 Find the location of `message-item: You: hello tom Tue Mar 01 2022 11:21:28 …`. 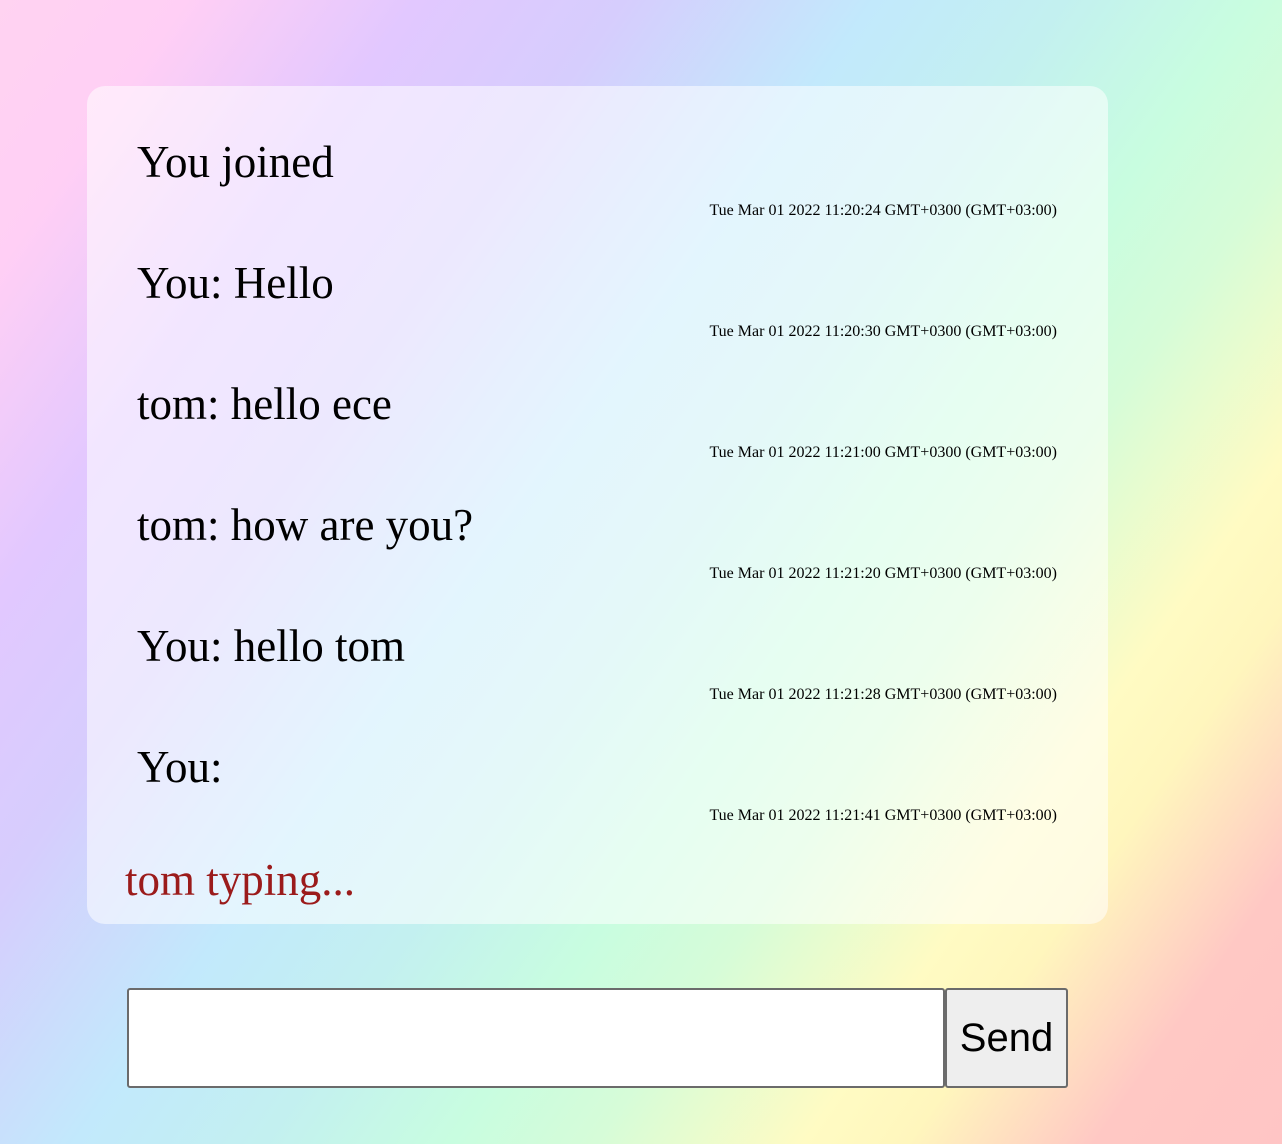

message-item: You: hello tom Tue Mar 01 2022 11:21:28 … is located at coordinates (597, 636).